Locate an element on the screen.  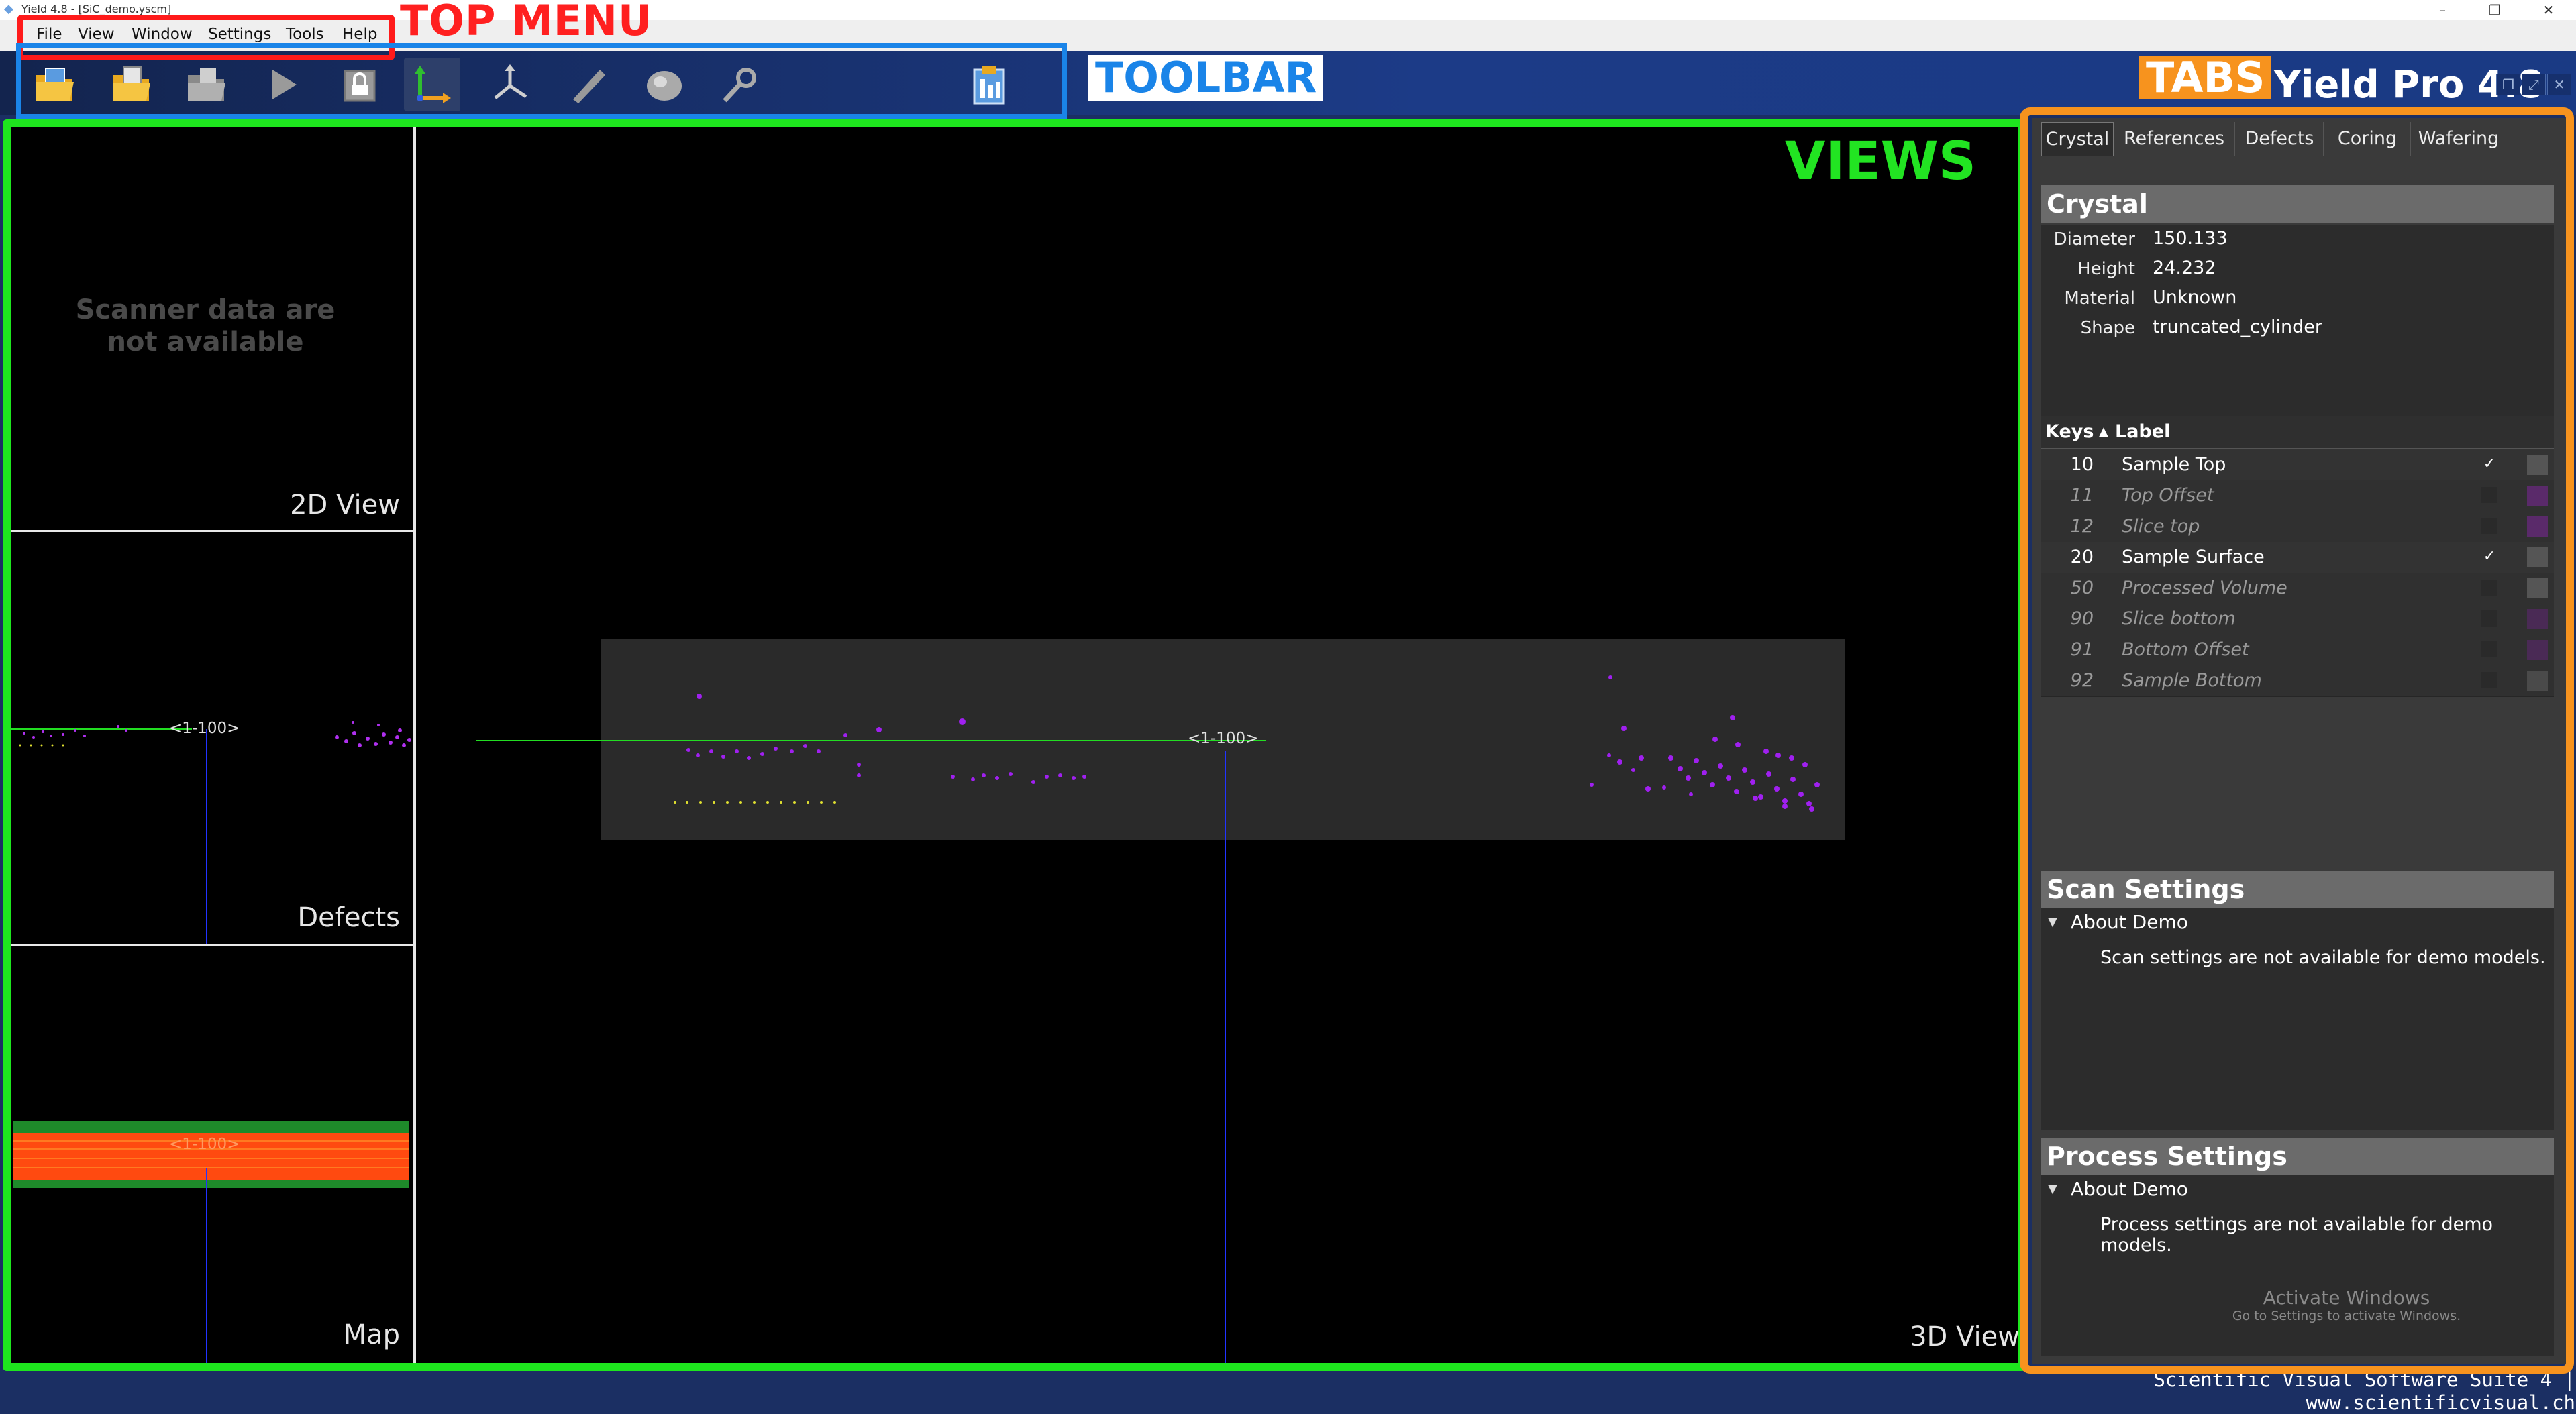
mdi-restore-icon: ❐ is located at coordinates (2508, 84).